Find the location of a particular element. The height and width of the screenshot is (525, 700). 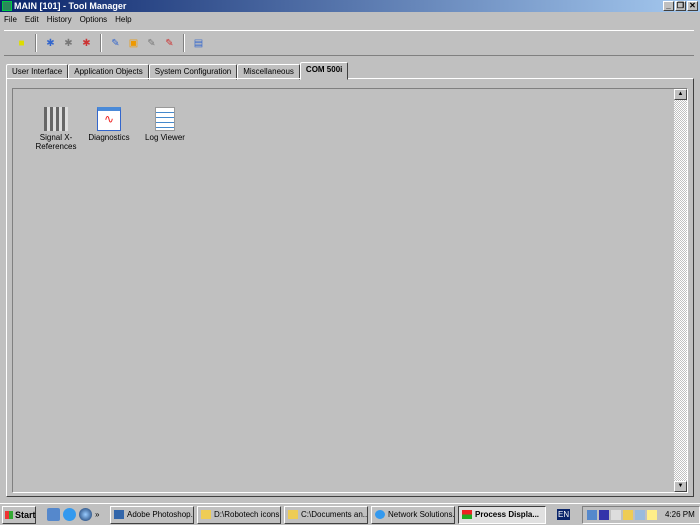

menu-bar: File Edit History Options Help is located at coordinates (68, 19).